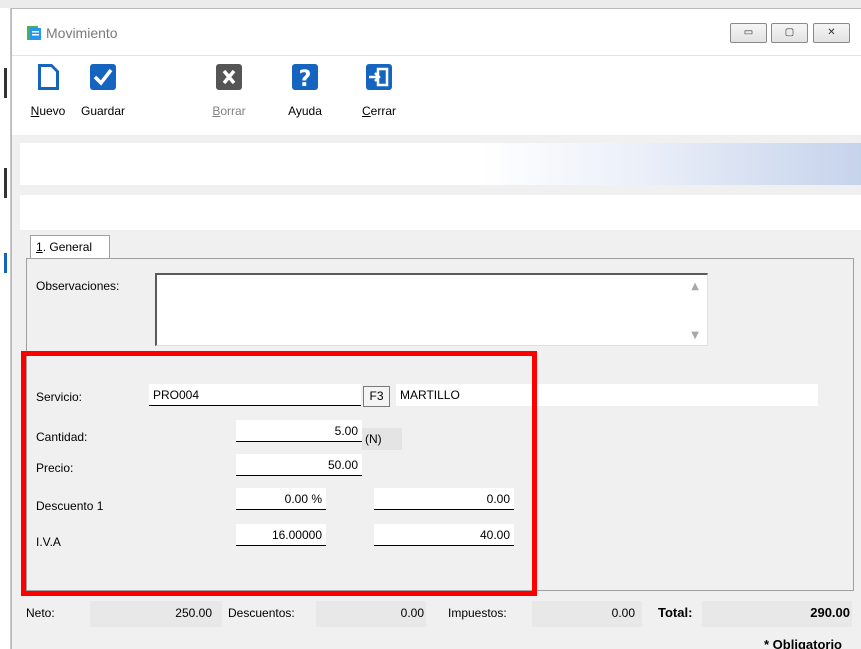  What do you see at coordinates (229, 77) in the screenshot?
I see `delete-x-icon` at bounding box center [229, 77].